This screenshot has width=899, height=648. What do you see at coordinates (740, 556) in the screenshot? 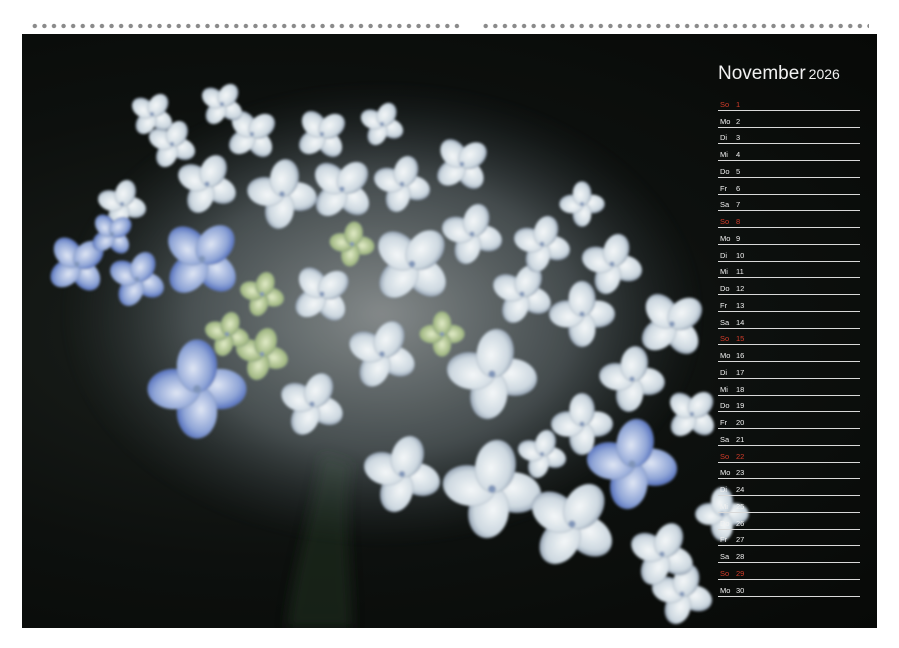
I see `day-number: 28` at bounding box center [740, 556].